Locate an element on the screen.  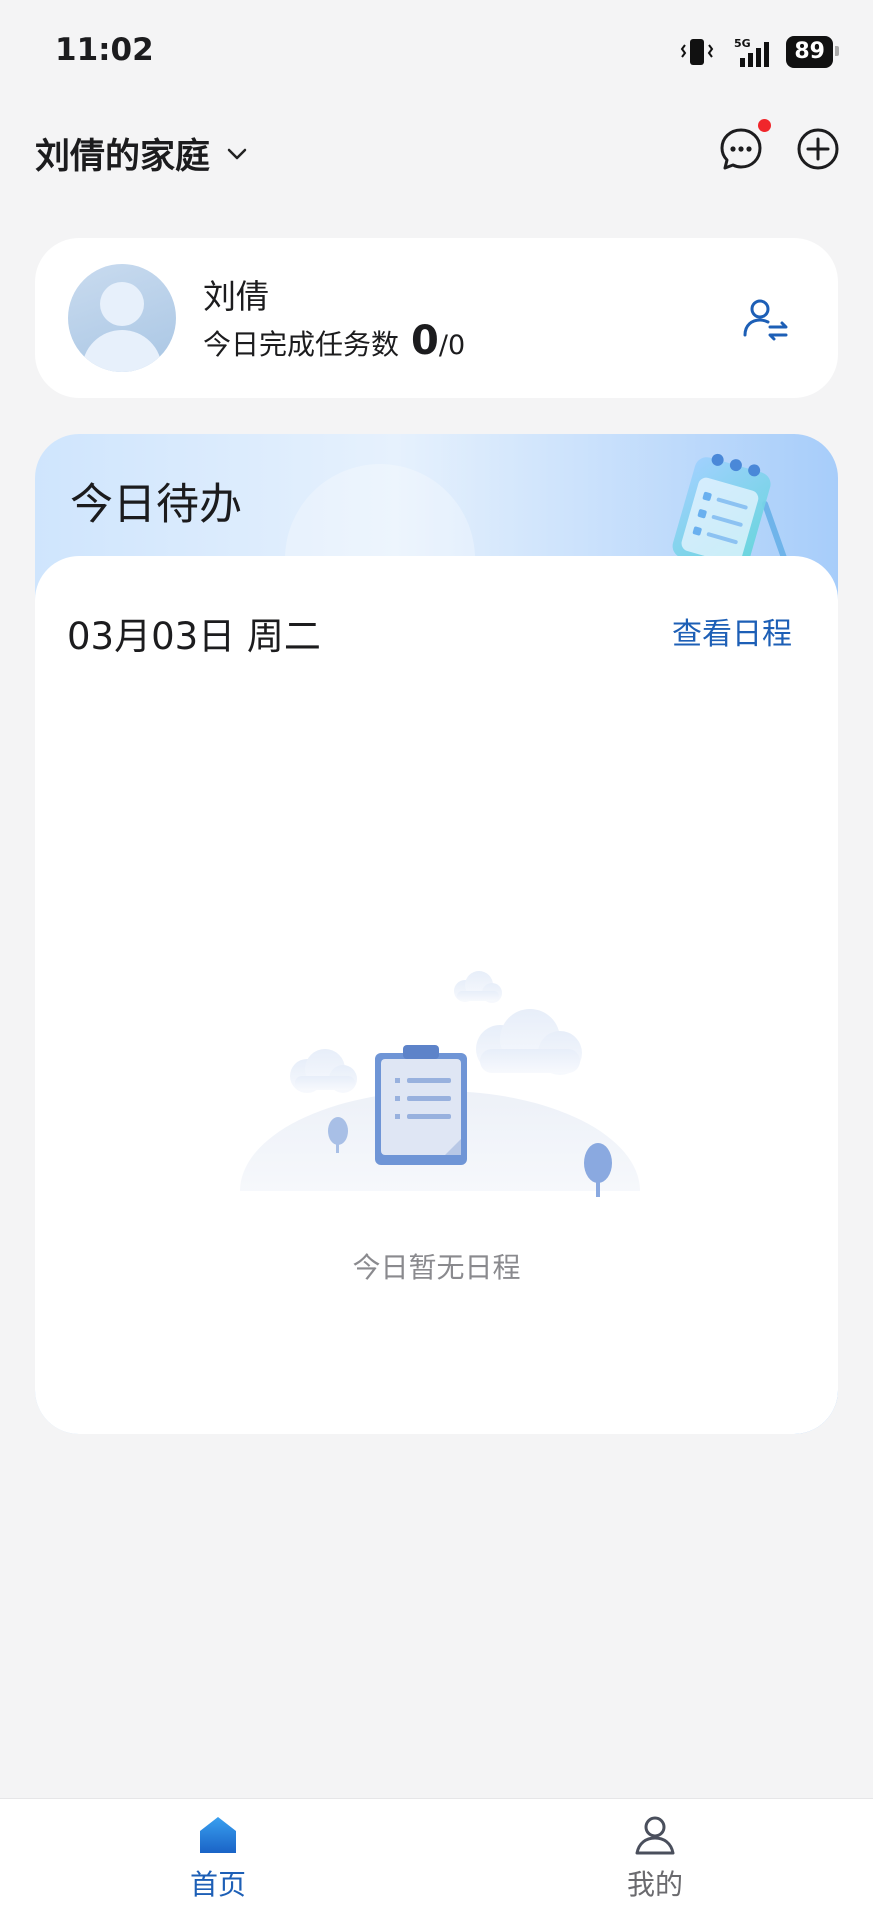
user-card: 刘倩 今日完成任务数 0 /0 is located at coordinates (436, 318).